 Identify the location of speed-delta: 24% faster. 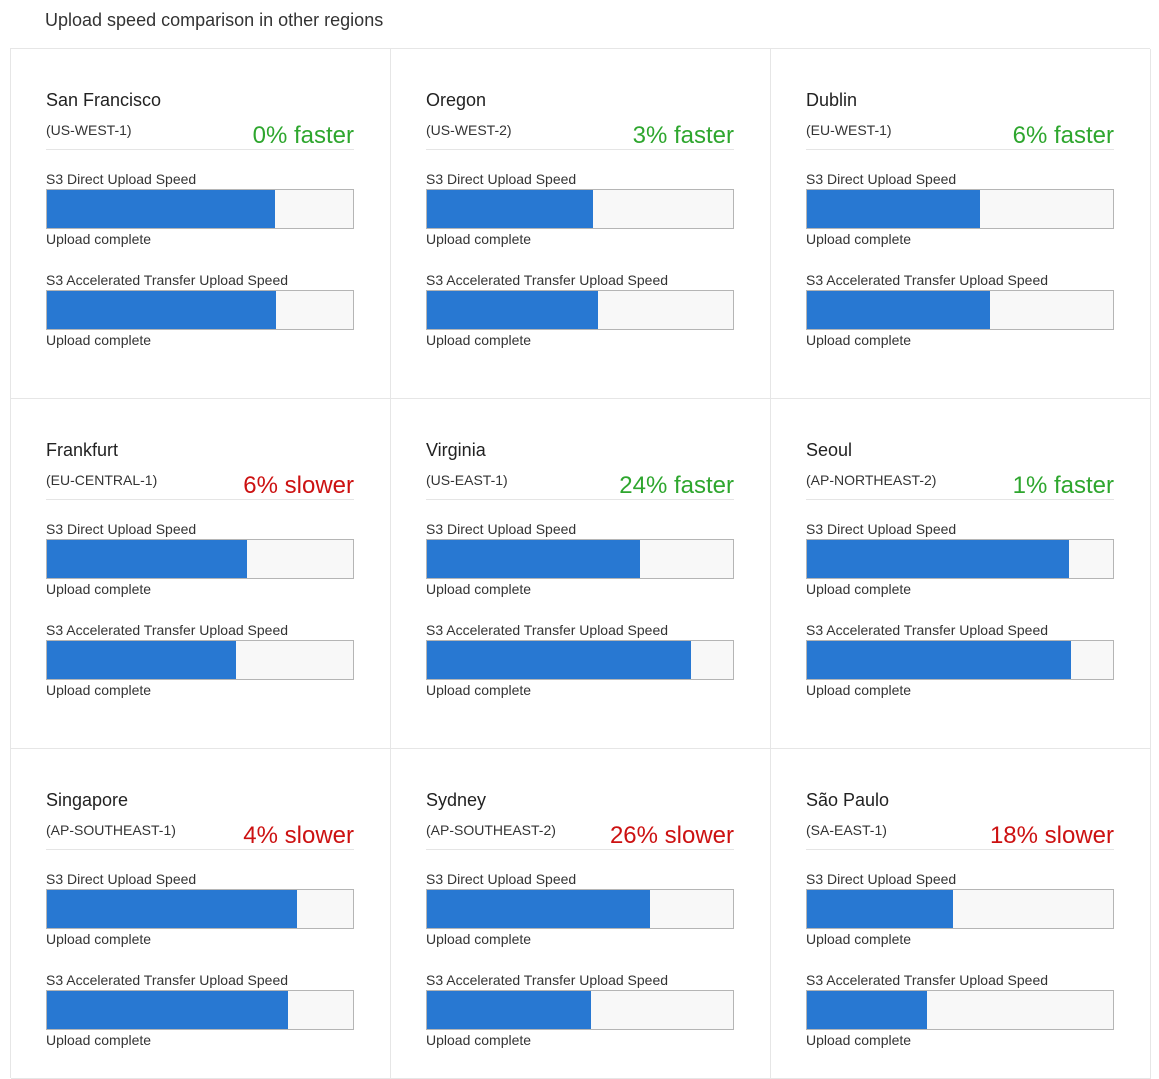
(676, 485).